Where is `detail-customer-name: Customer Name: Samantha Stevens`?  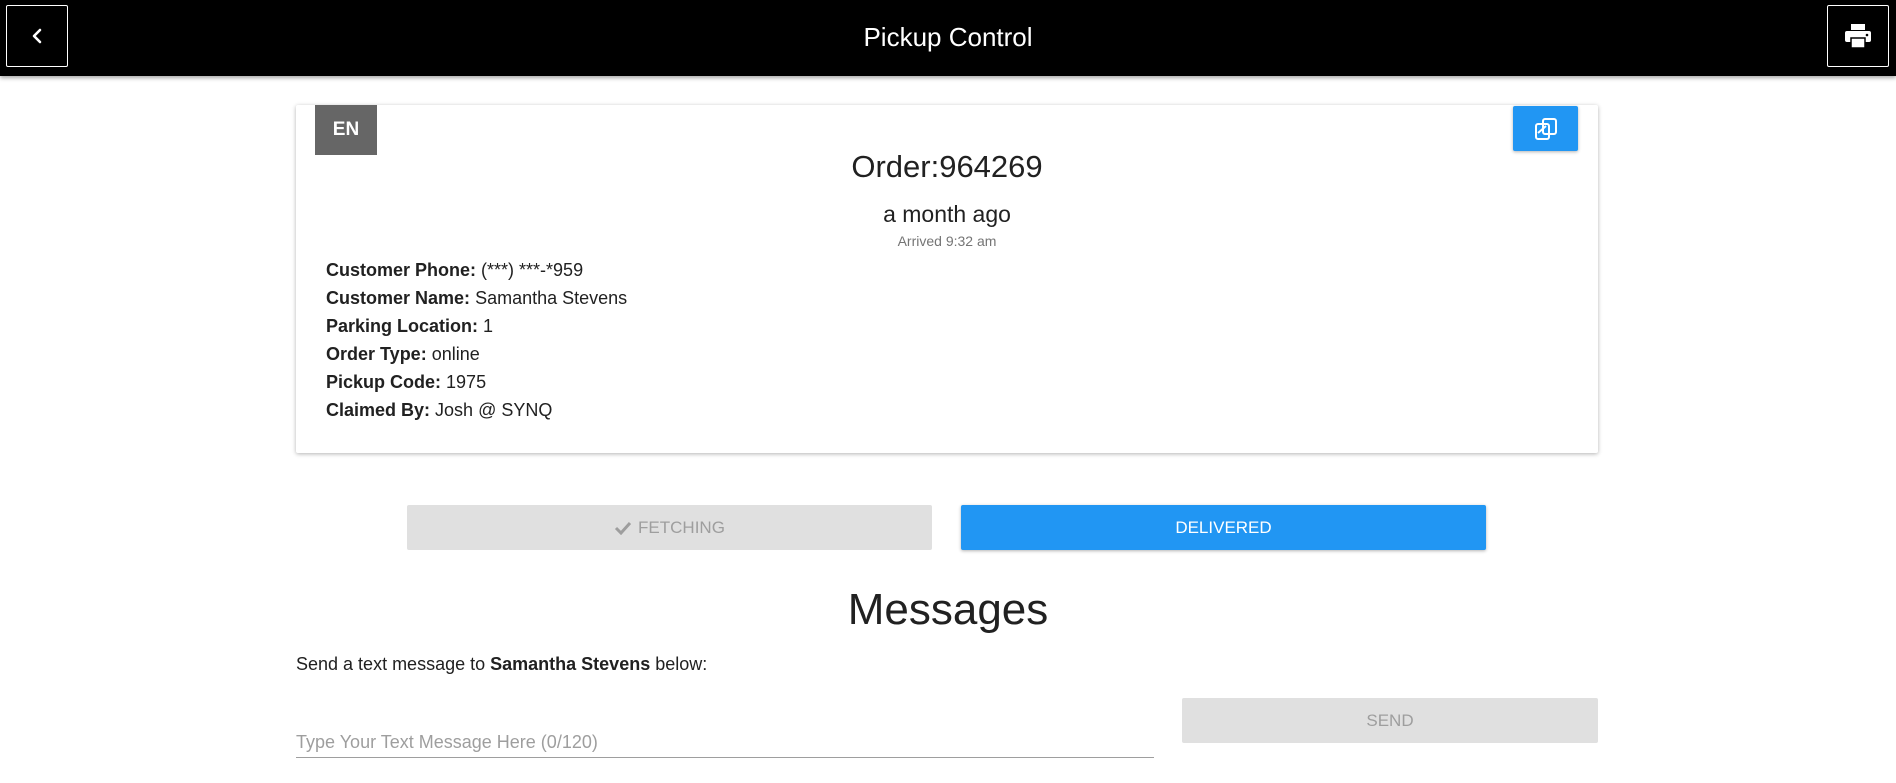 detail-customer-name: Customer Name: Samantha Stevens is located at coordinates (476, 298).